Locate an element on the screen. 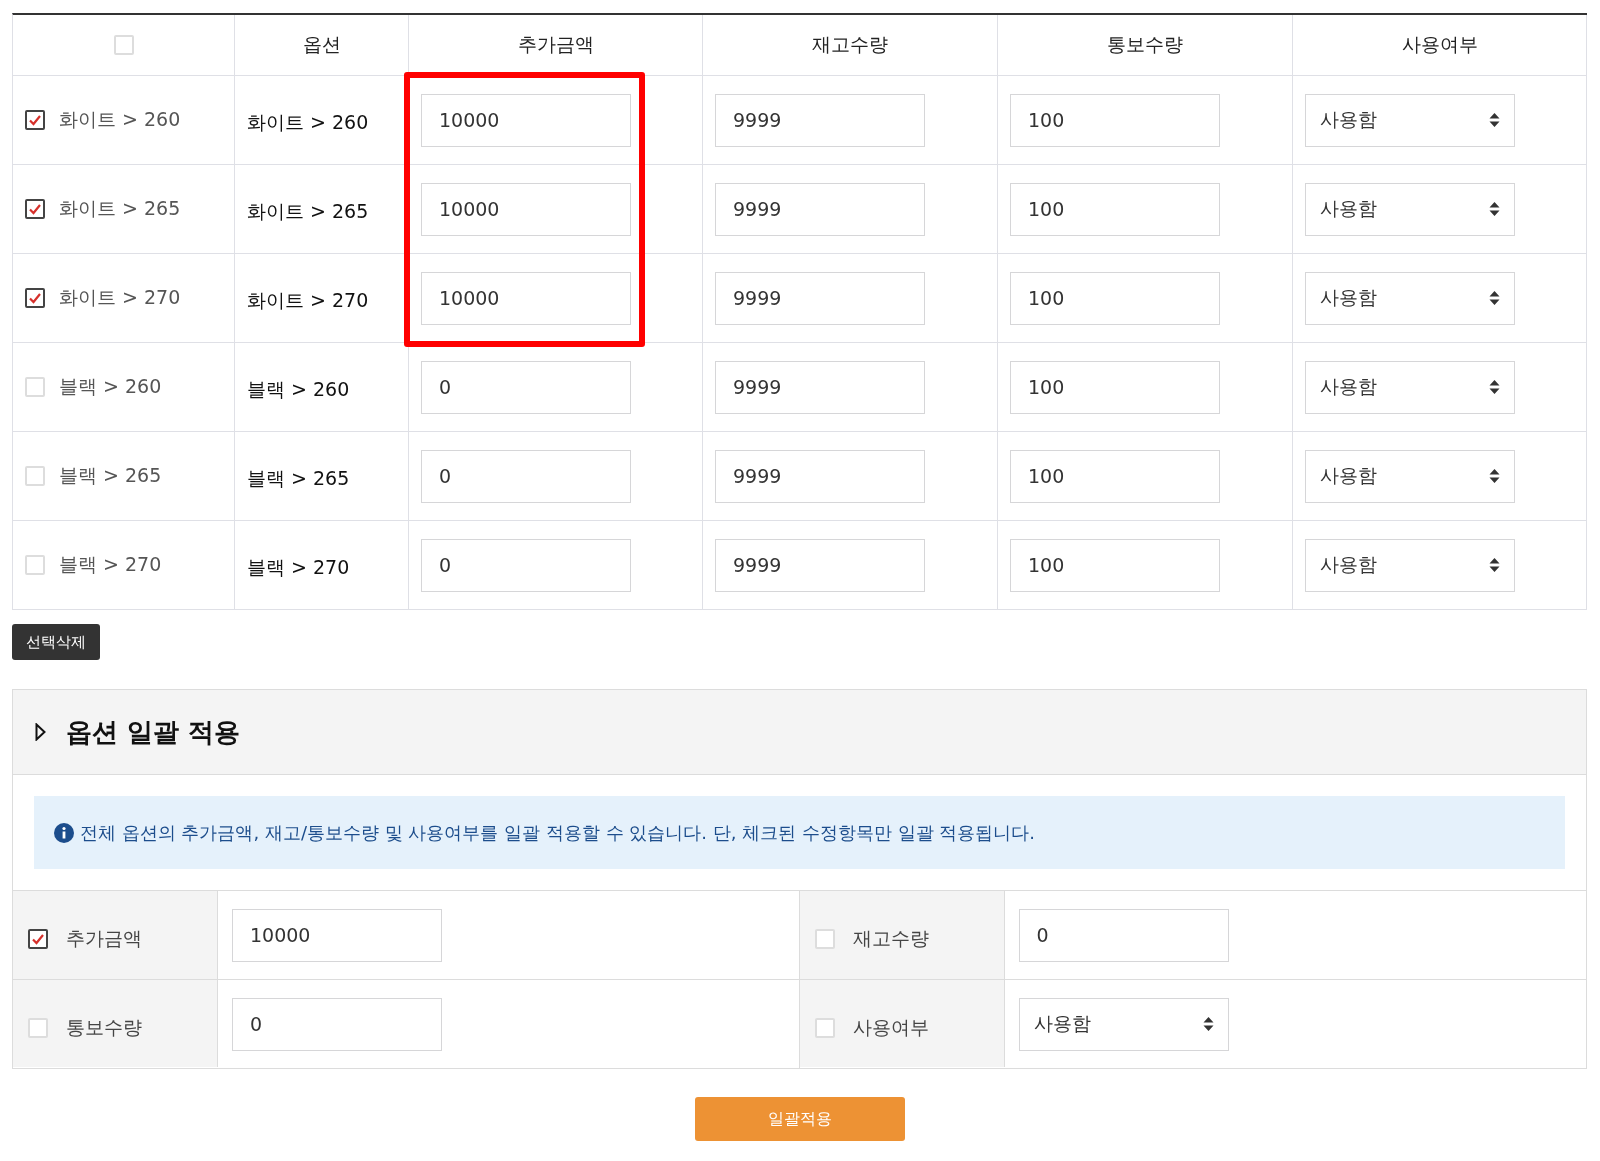 This screenshot has width=1600, height=1161. field-label: 사용여부 is located at coordinates (890, 1027).